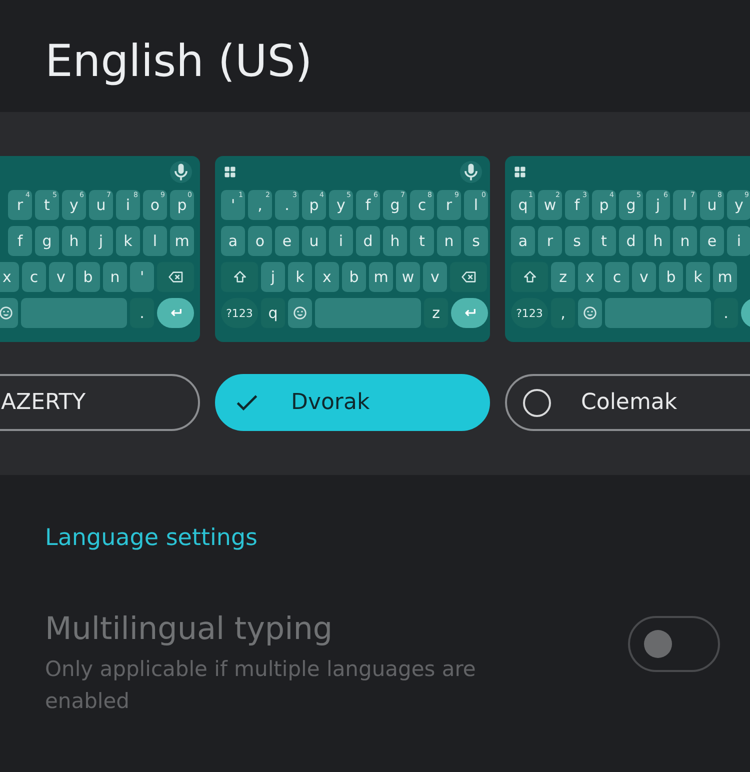  Describe the element at coordinates (627, 402) in the screenshot. I see `layout-option: Colemak` at that location.